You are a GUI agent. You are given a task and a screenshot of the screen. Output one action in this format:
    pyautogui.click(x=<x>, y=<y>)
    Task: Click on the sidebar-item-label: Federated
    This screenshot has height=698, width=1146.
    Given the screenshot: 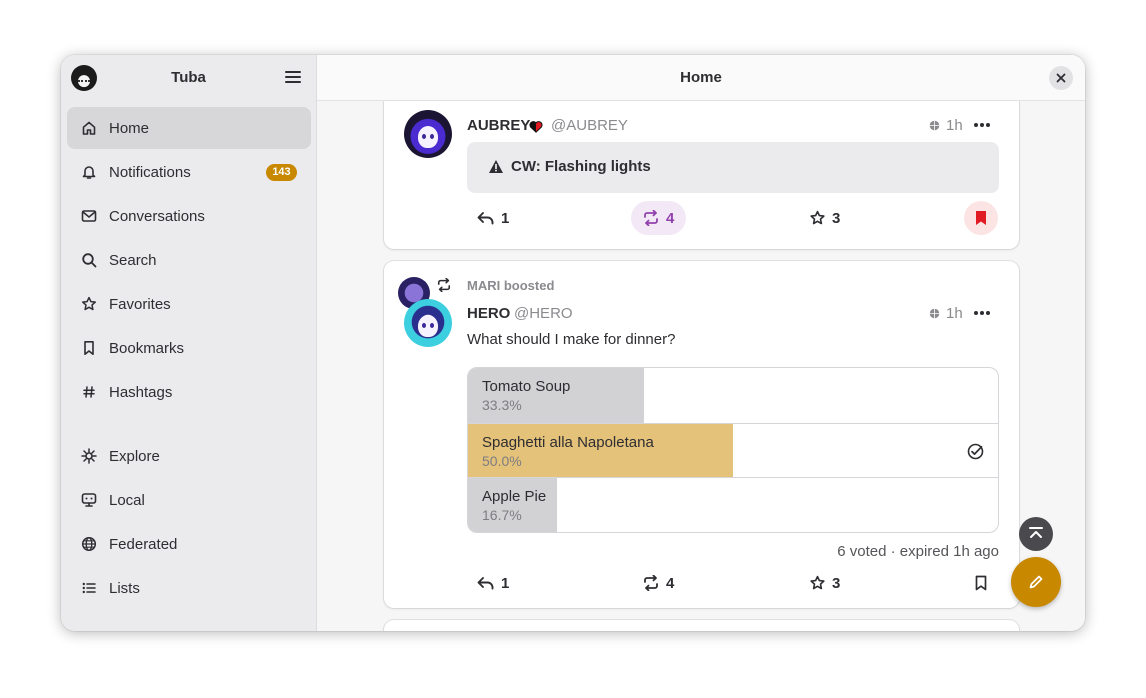 What is the action you would take?
    pyautogui.click(x=143, y=544)
    